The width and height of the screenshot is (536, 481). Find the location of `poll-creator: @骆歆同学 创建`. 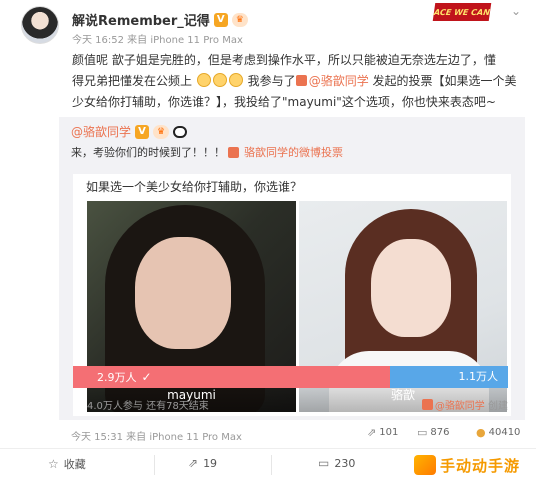

poll-creator: @骆歆同学 创建 is located at coordinates (464, 404).